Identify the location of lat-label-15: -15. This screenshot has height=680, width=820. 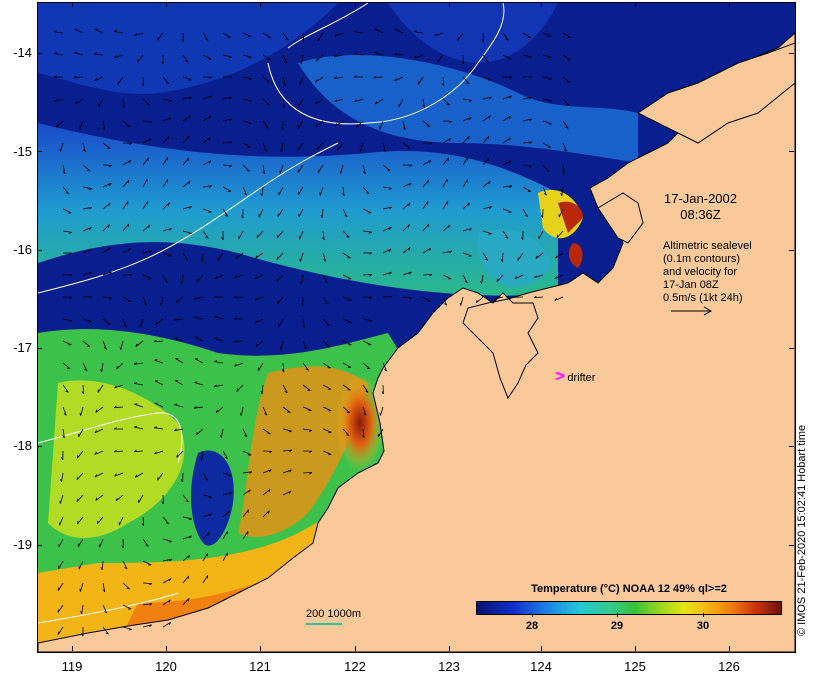
(22, 151).